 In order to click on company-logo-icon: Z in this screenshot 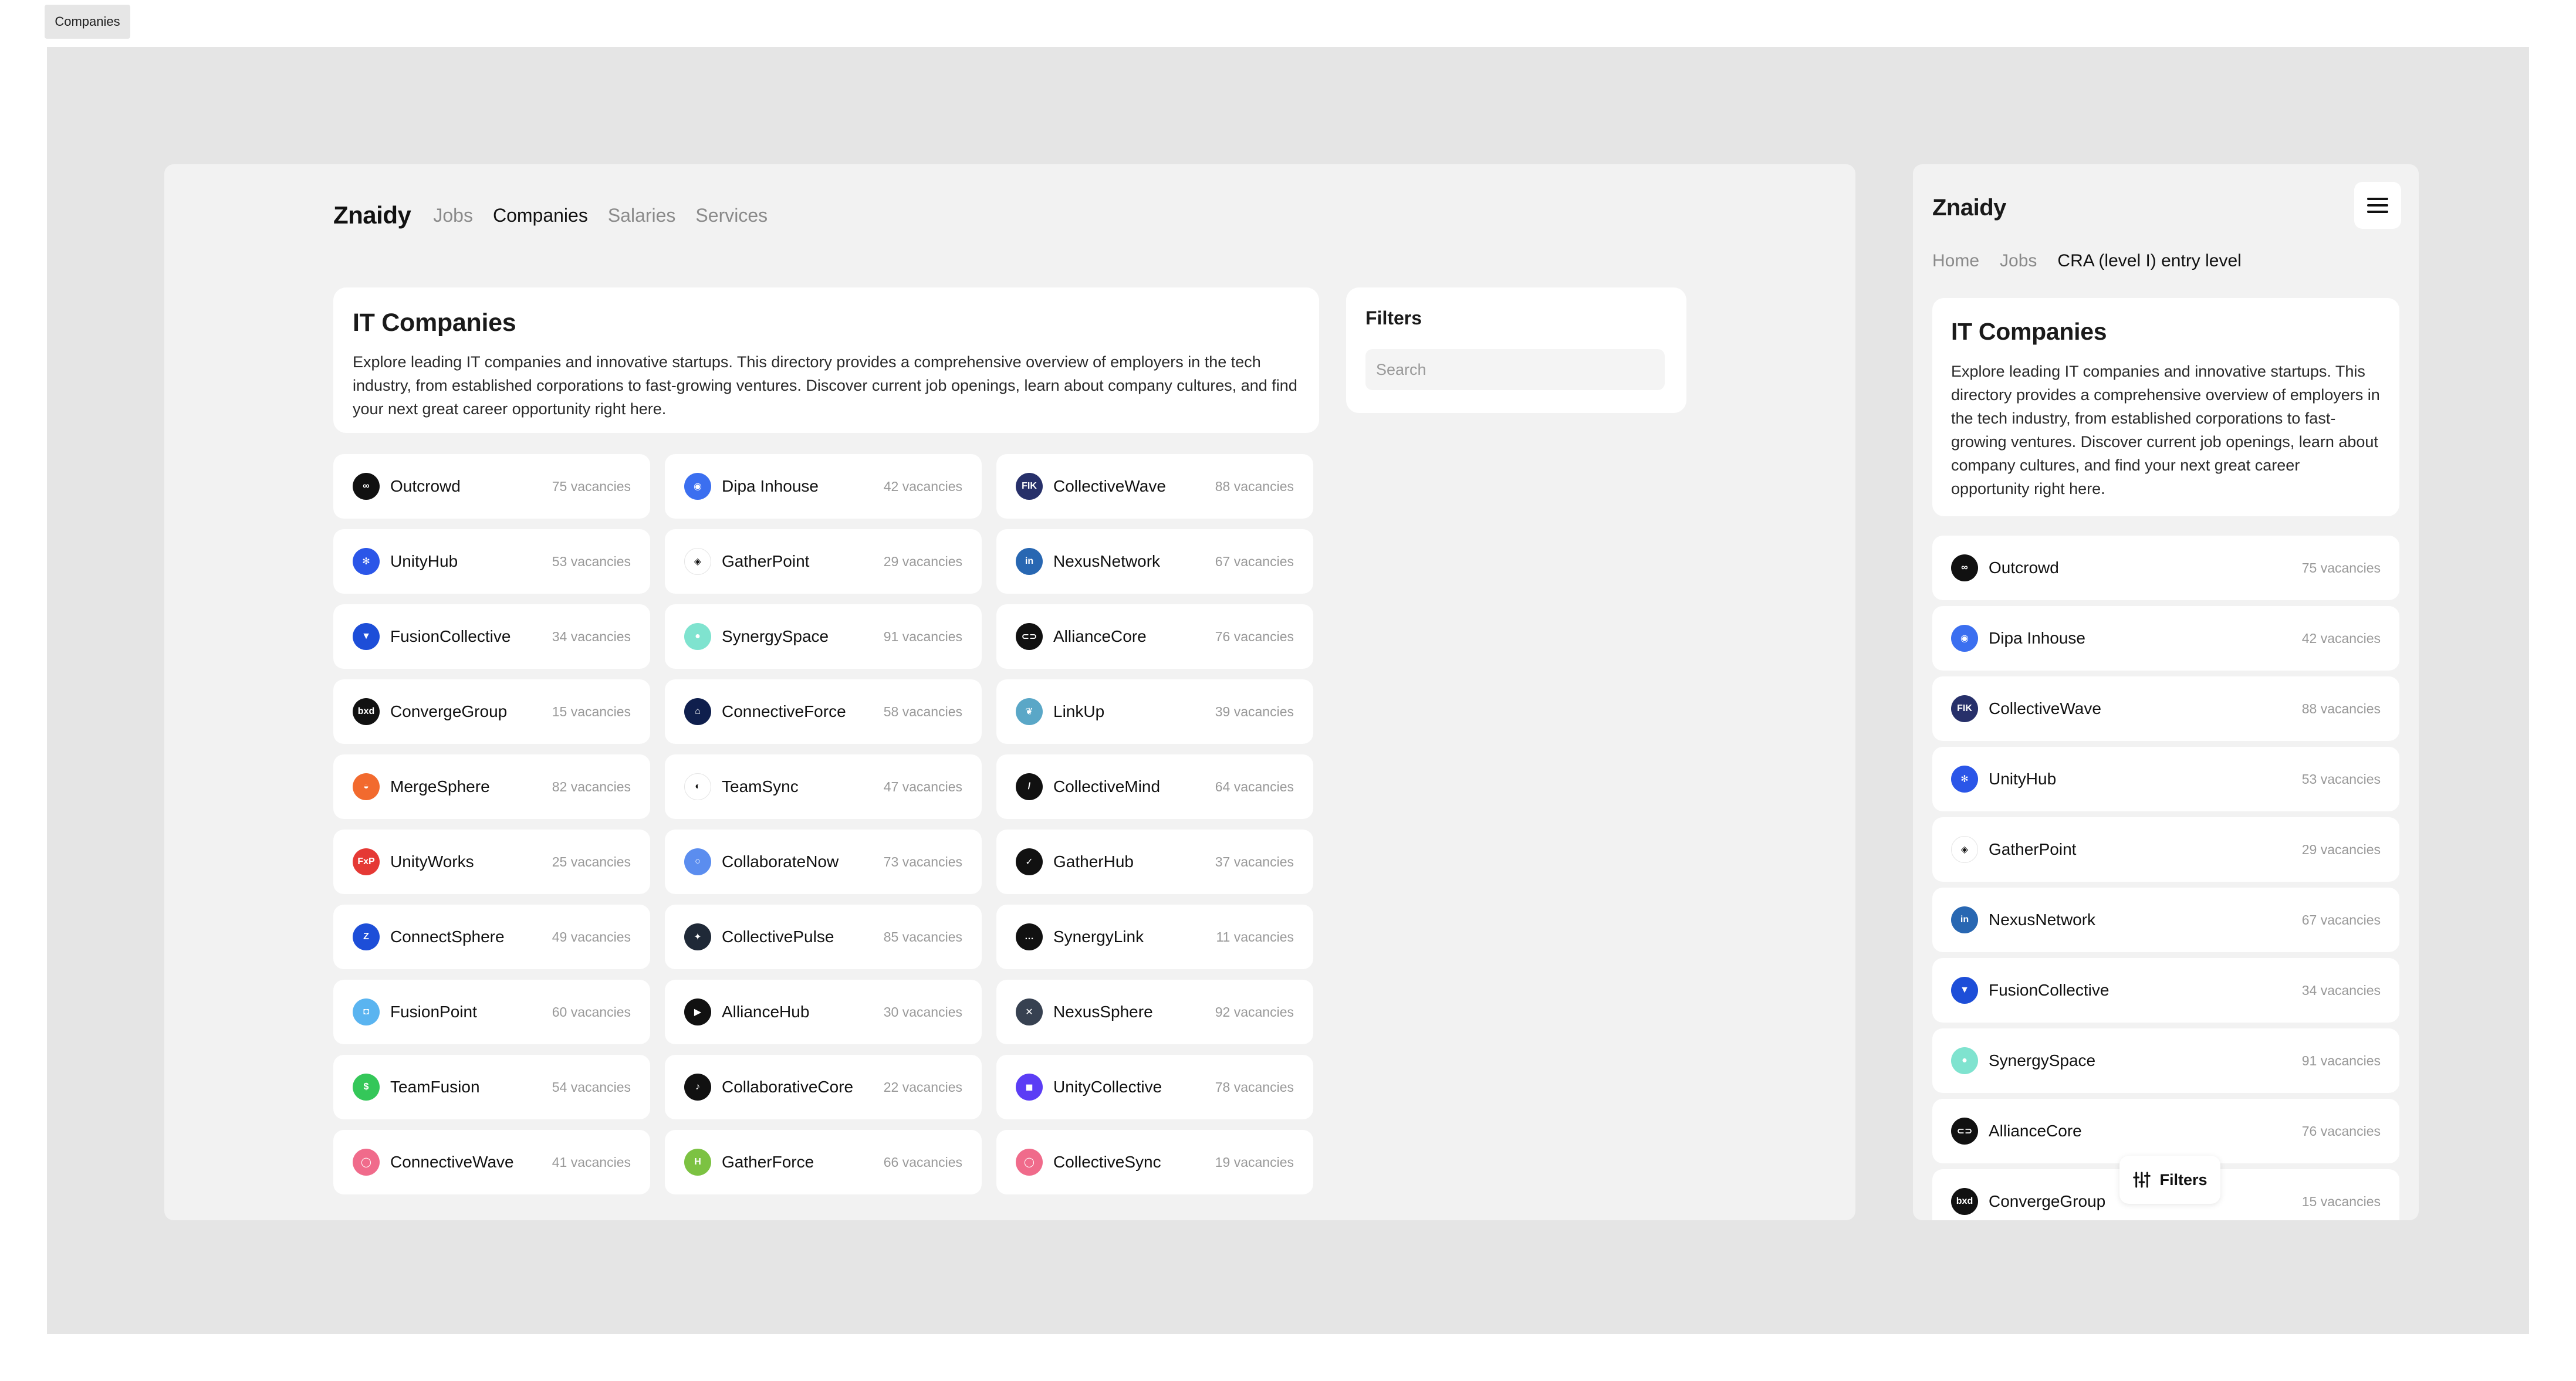, I will do `click(366, 936)`.